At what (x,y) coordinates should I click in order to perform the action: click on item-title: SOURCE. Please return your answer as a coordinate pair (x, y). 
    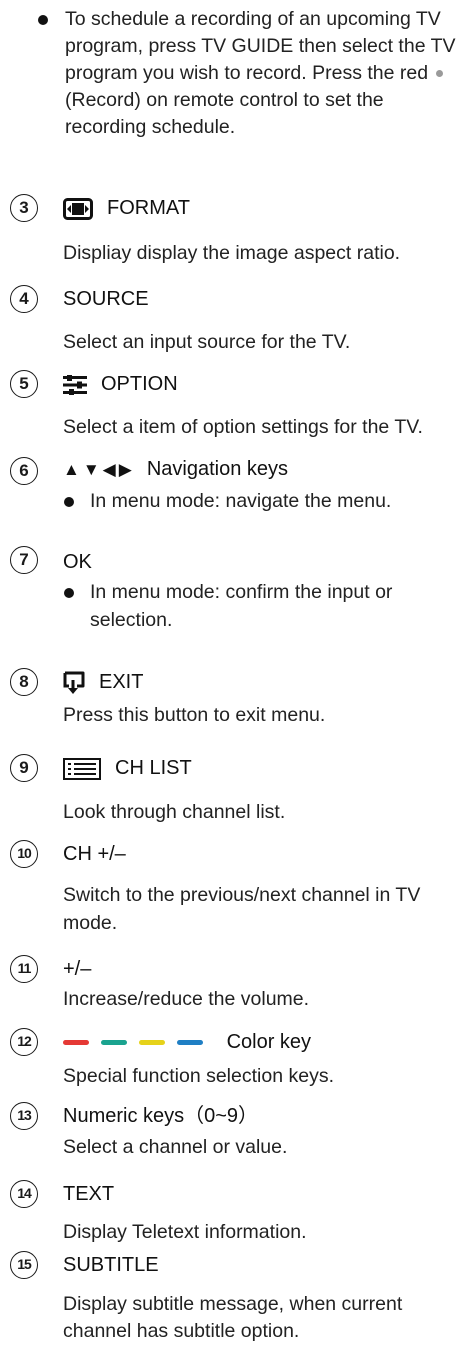
    Looking at the image, I should click on (106, 299).